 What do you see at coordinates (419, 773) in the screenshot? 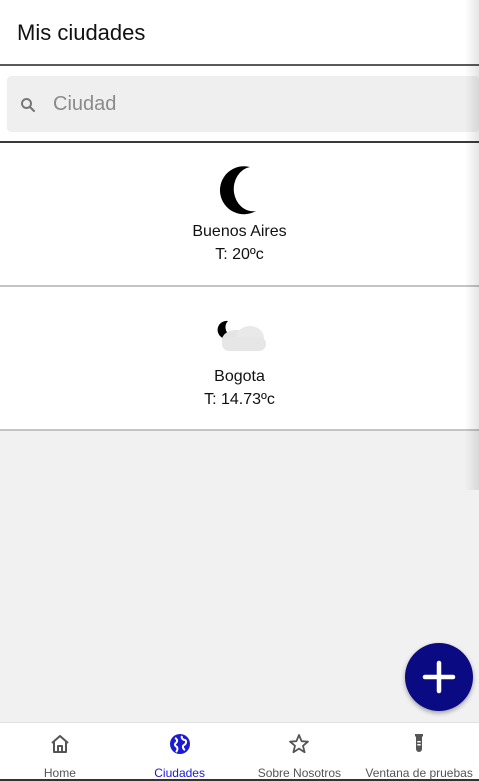
I see `nav-label: Ventana de pruebas` at bounding box center [419, 773].